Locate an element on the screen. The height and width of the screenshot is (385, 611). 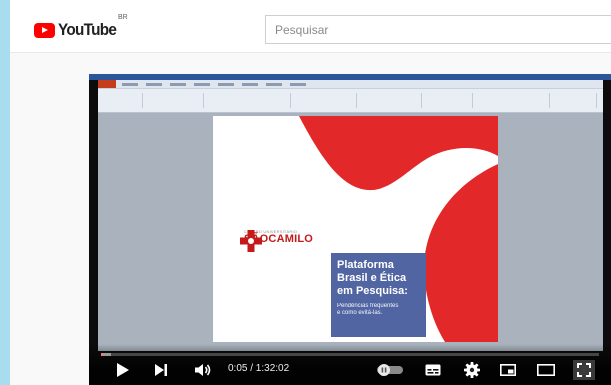
volume-button is located at coordinates (203, 370).